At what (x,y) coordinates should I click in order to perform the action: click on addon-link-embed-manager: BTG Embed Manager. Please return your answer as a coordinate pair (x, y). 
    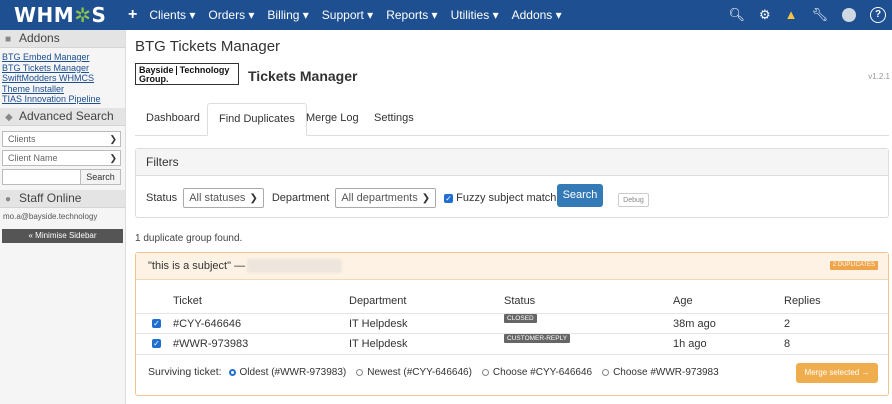
    Looking at the image, I should click on (62, 57).